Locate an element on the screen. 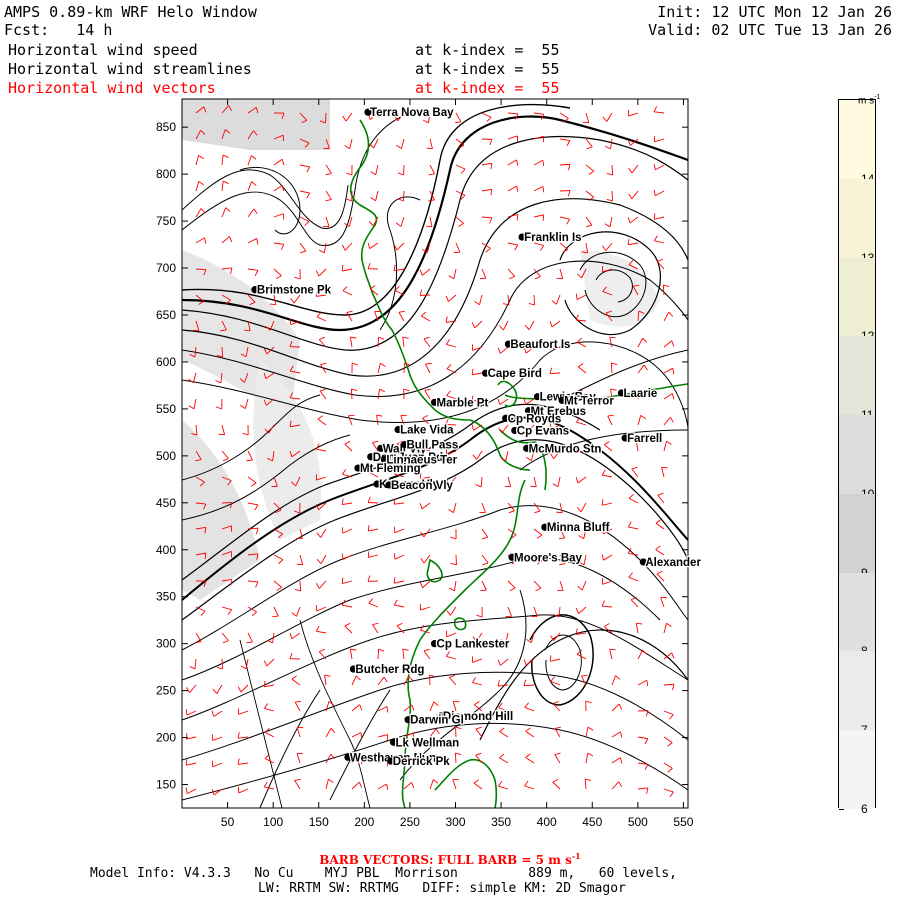 The image size is (900, 900). colorbar-tick-label: 6 is located at coordinates (864, 809).